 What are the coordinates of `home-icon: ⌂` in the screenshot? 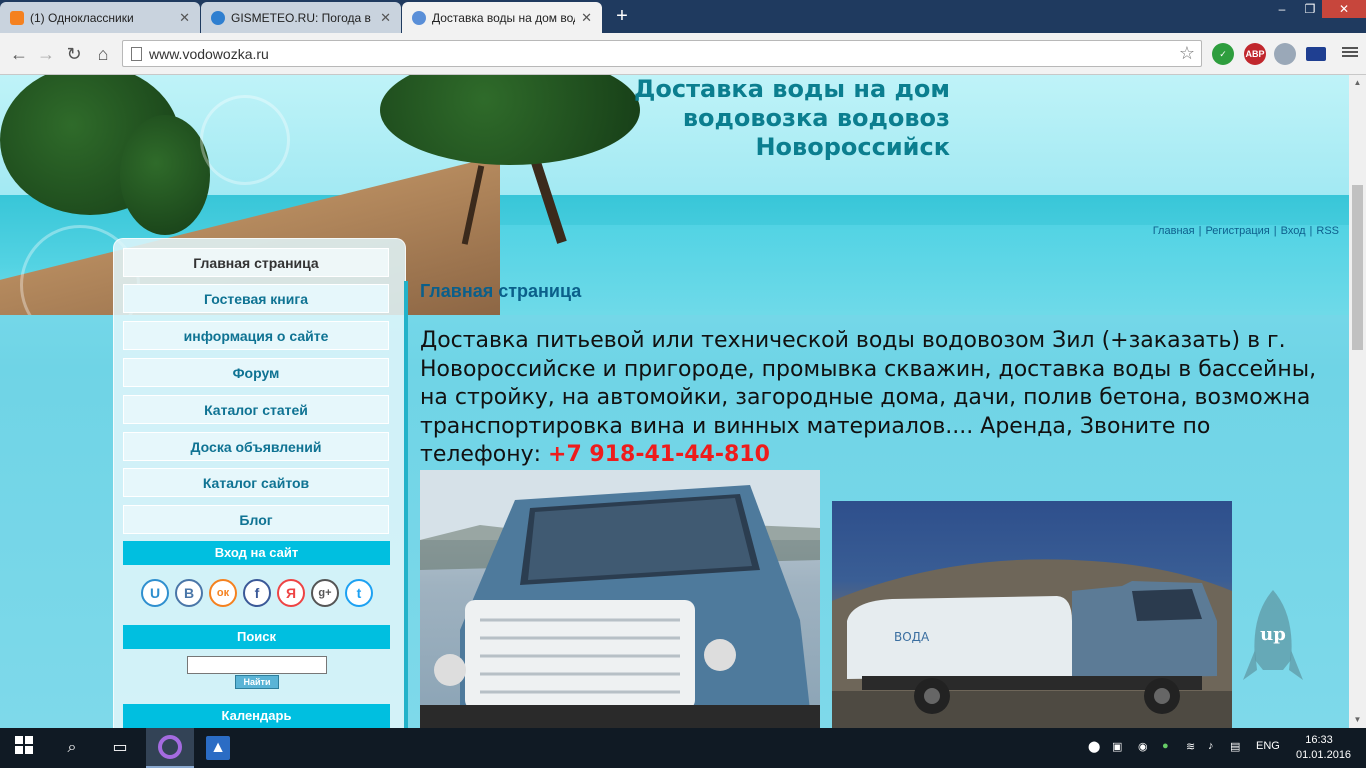 It's located at (103, 54).